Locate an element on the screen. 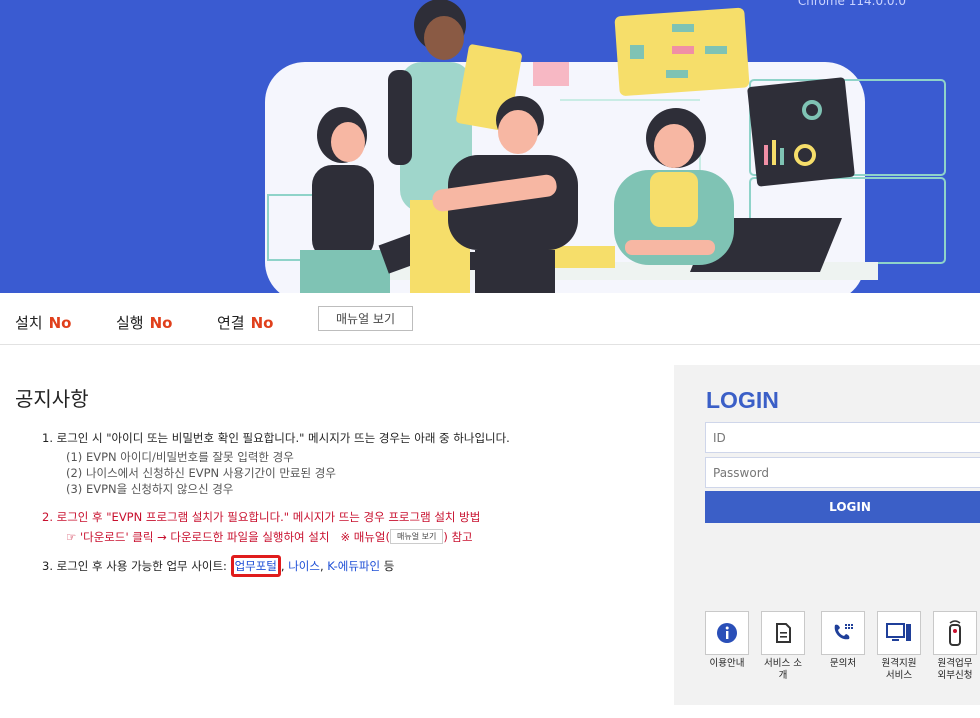 Image resolution: width=980 pixels, height=718 pixels. status-bar: 설치 No 실행 No 연결 No is located at coordinates (490, 319).